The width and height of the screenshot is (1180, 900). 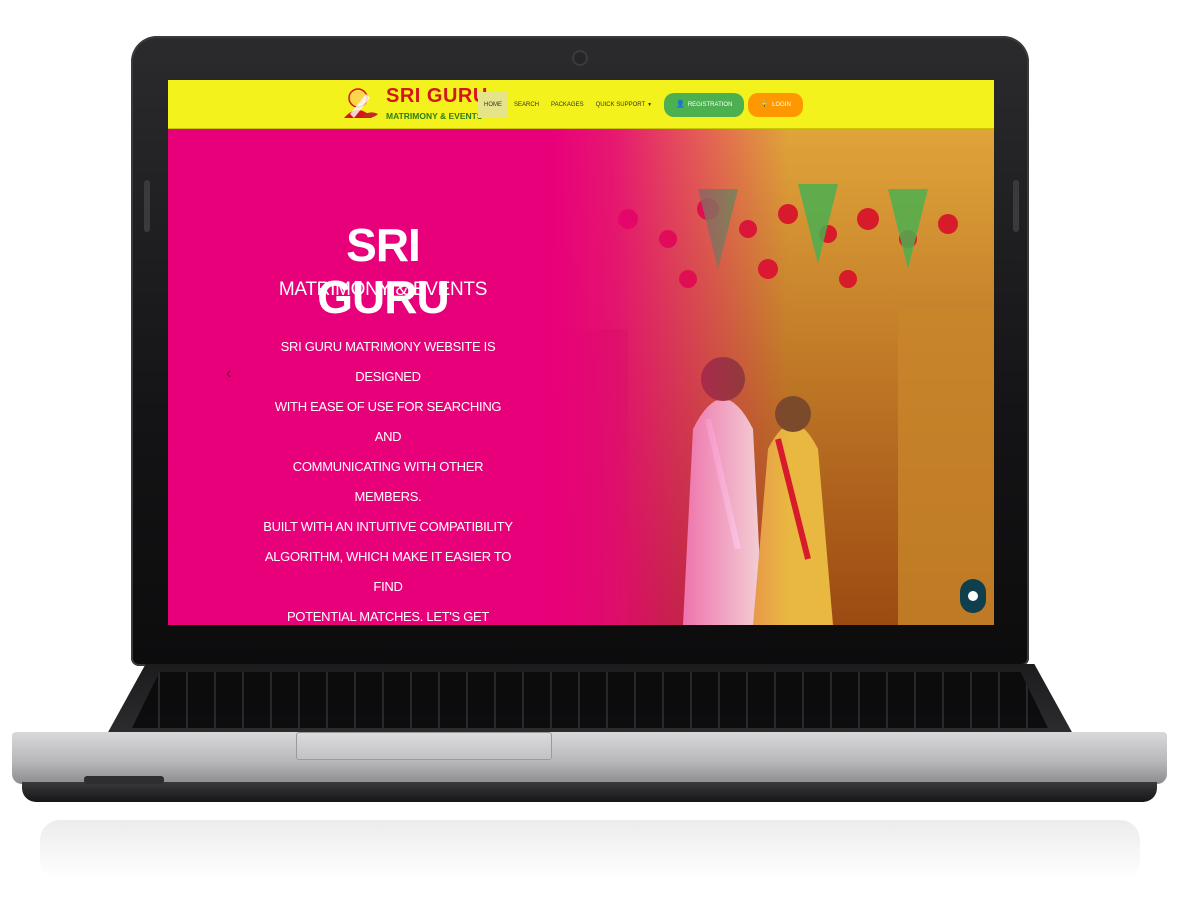 I want to click on slider-prev-icon: ‹, so click(x=228, y=374).